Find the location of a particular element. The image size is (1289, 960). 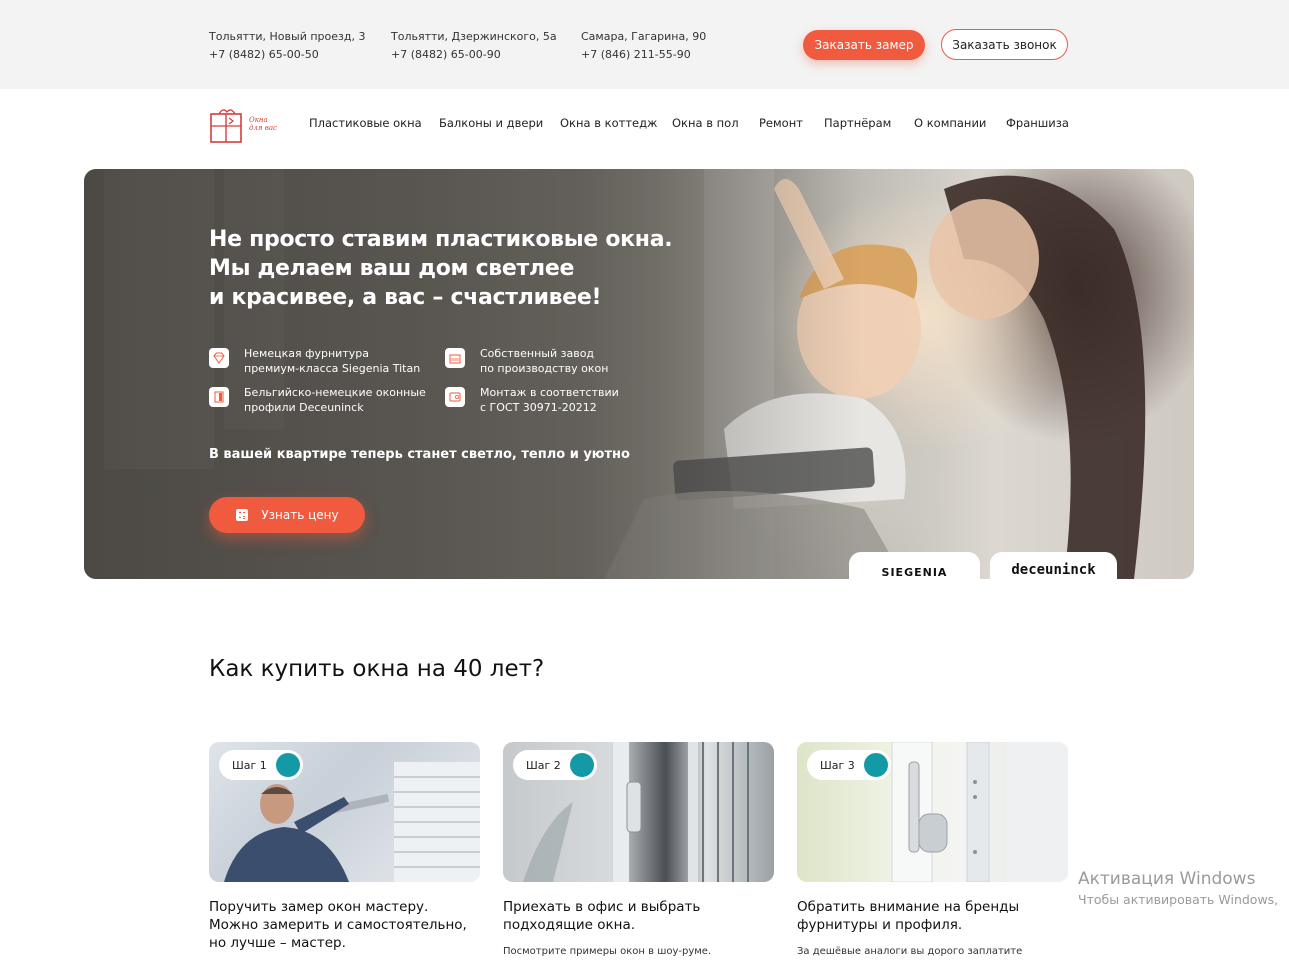

diamond-icon is located at coordinates (219, 358).